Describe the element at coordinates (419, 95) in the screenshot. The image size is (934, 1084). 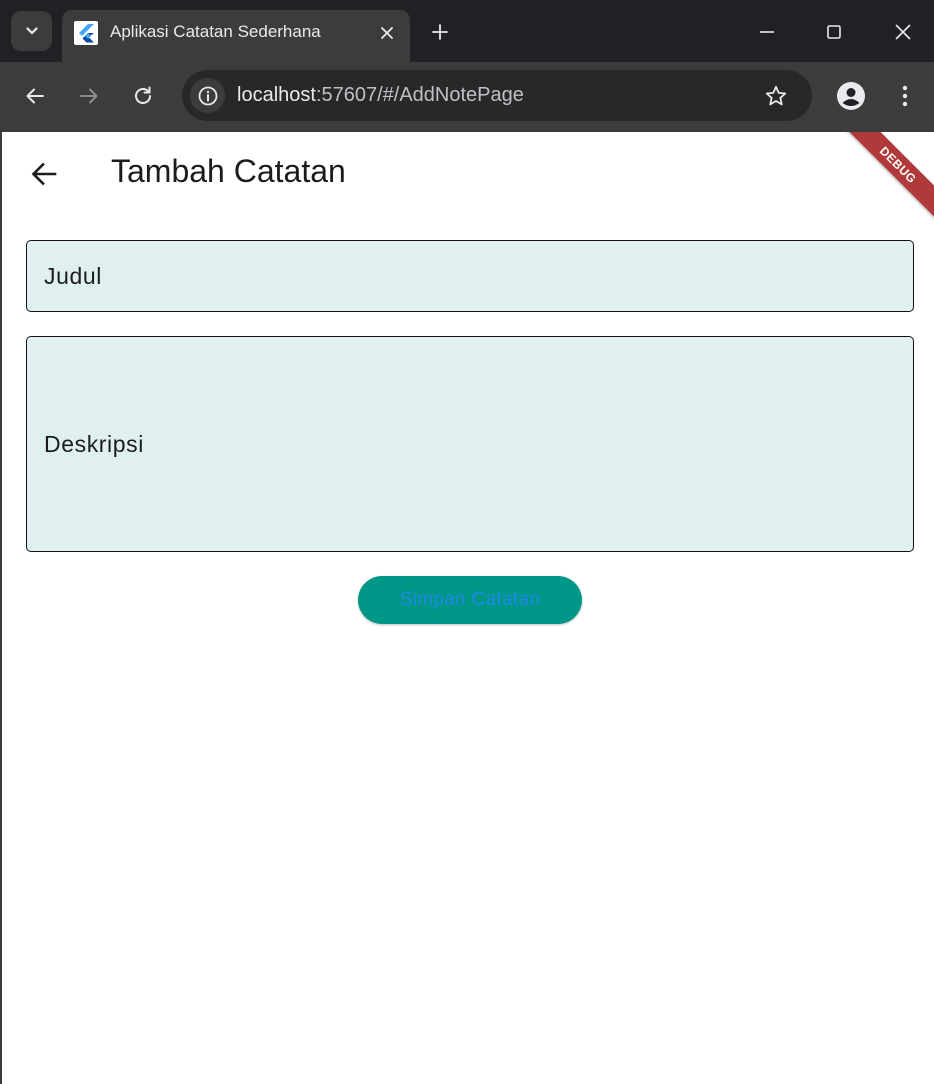
I see `url-path: :57607/#/AddNotePage` at that location.